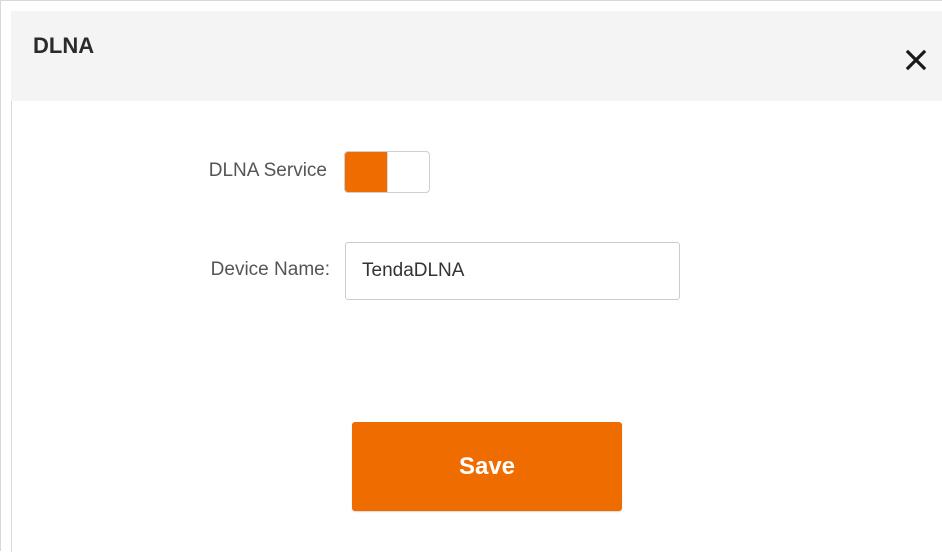  I want to click on dlna-service-toggle, so click(387, 172).